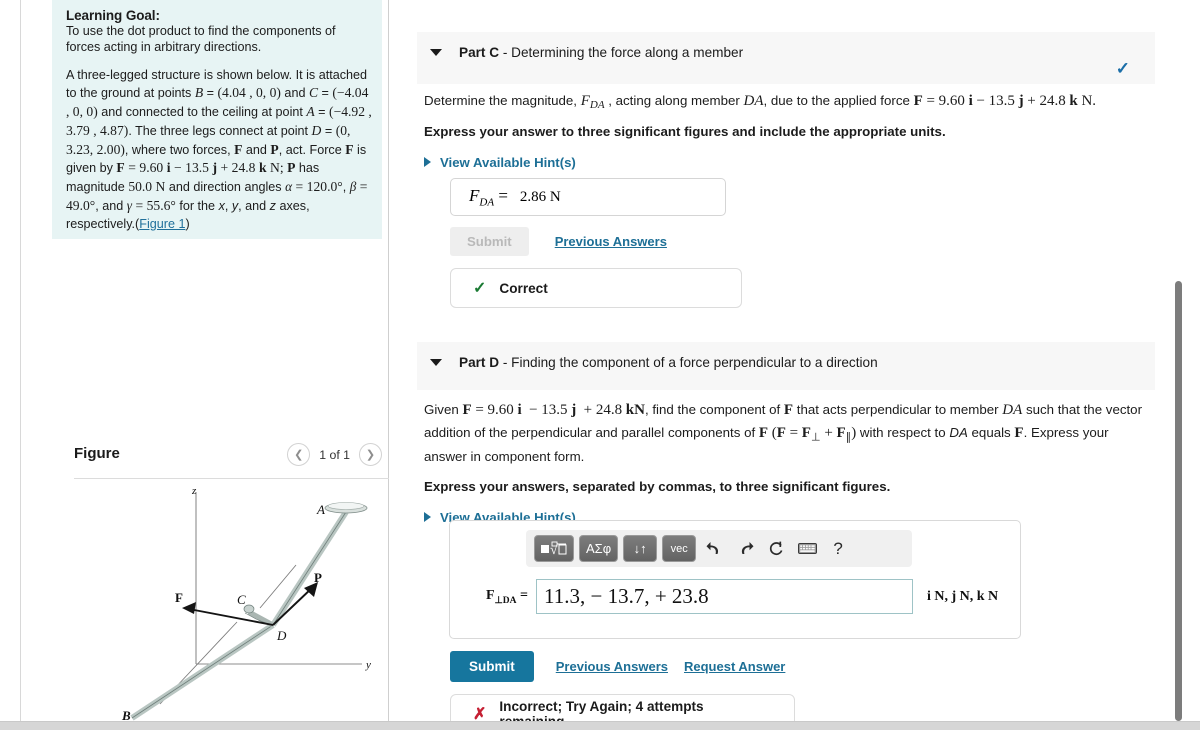 The image size is (1200, 730). I want to click on part-c-submit-button: Submit, so click(489, 241).